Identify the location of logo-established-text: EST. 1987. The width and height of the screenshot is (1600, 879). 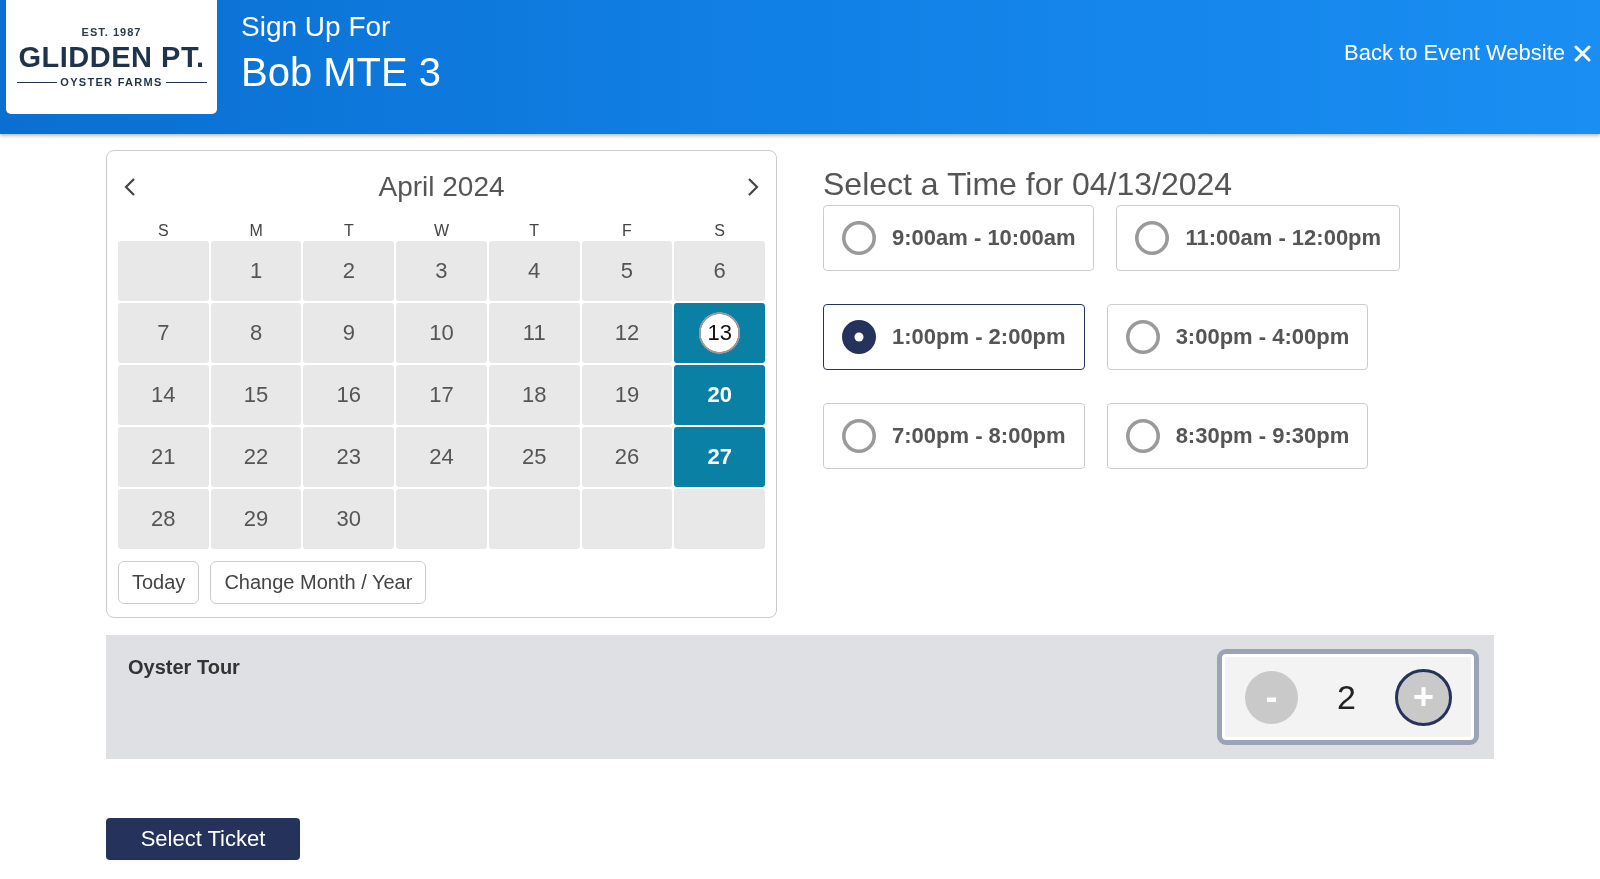
(111, 32).